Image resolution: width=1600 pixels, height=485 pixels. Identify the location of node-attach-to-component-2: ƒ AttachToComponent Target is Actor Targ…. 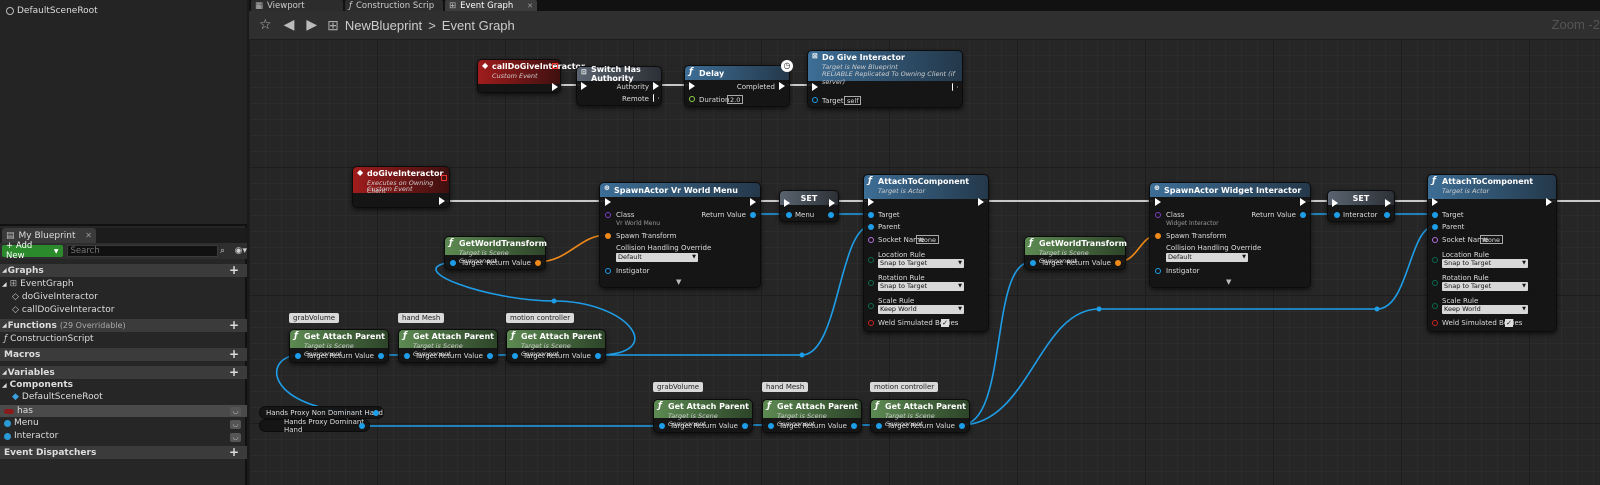
(1492, 253).